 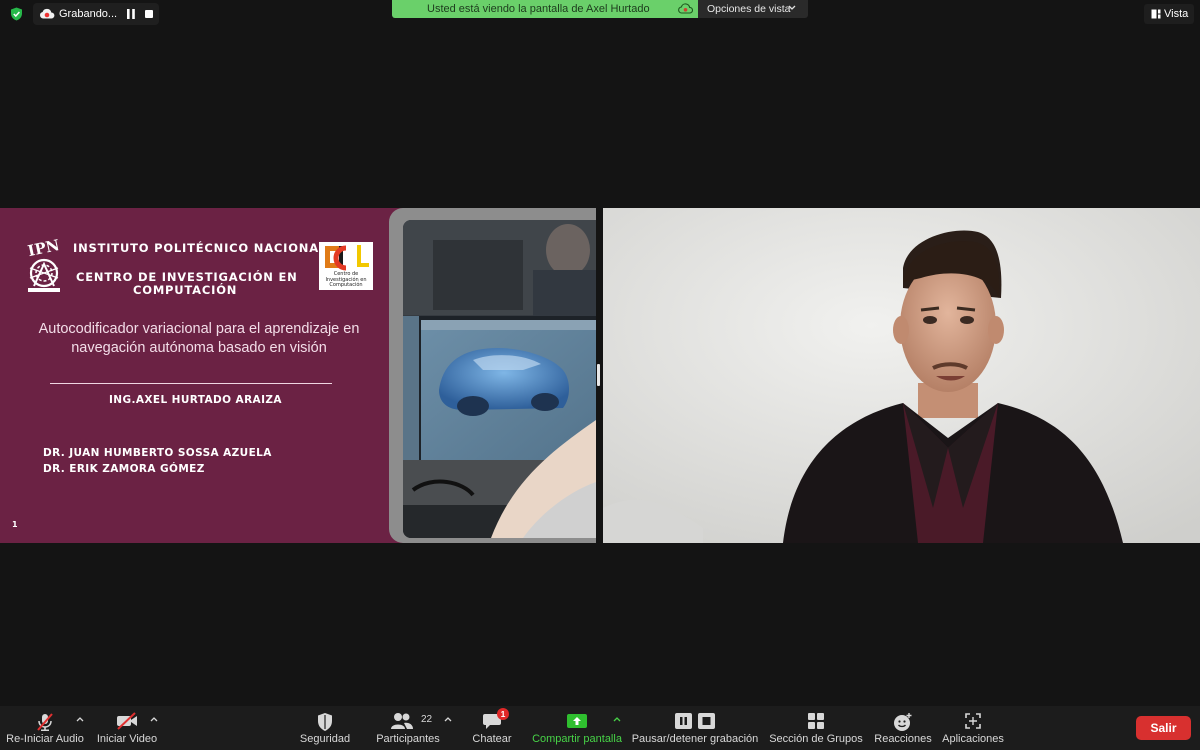 What do you see at coordinates (1163, 728) in the screenshot?
I see `leave-meeting-button: Salir` at bounding box center [1163, 728].